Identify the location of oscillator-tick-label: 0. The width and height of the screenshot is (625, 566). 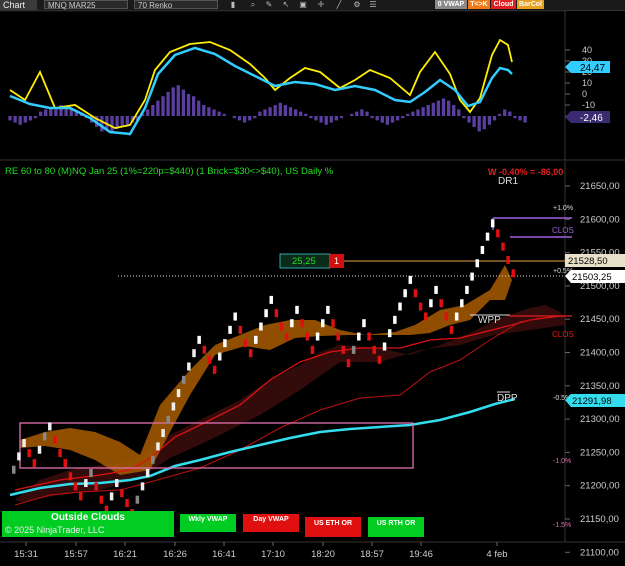
(584, 94).